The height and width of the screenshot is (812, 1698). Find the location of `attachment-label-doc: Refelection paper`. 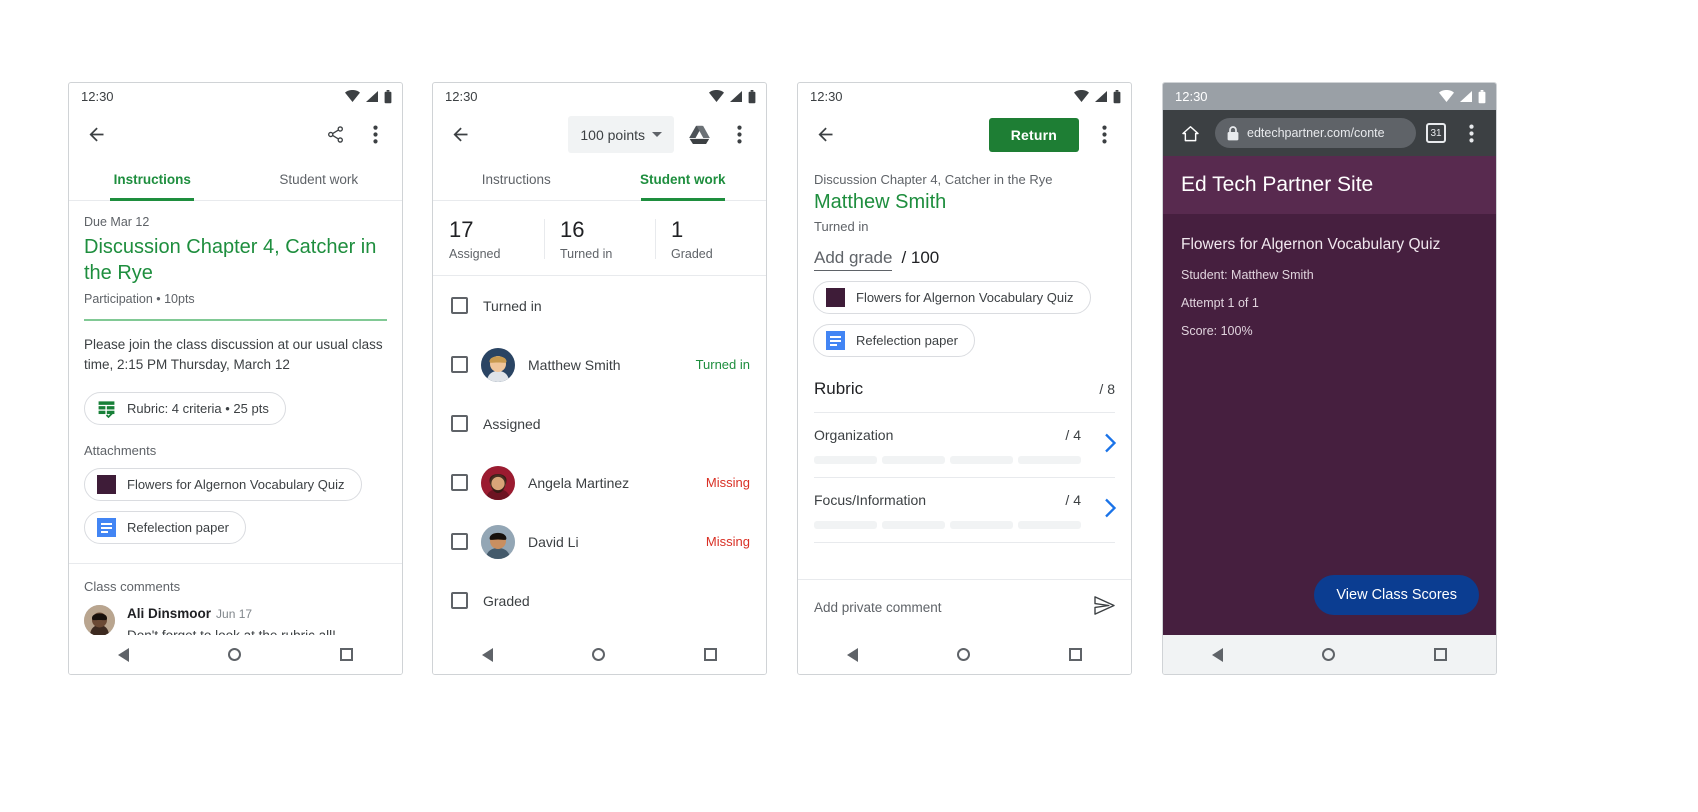

attachment-label-doc: Refelection paper is located at coordinates (178, 527).